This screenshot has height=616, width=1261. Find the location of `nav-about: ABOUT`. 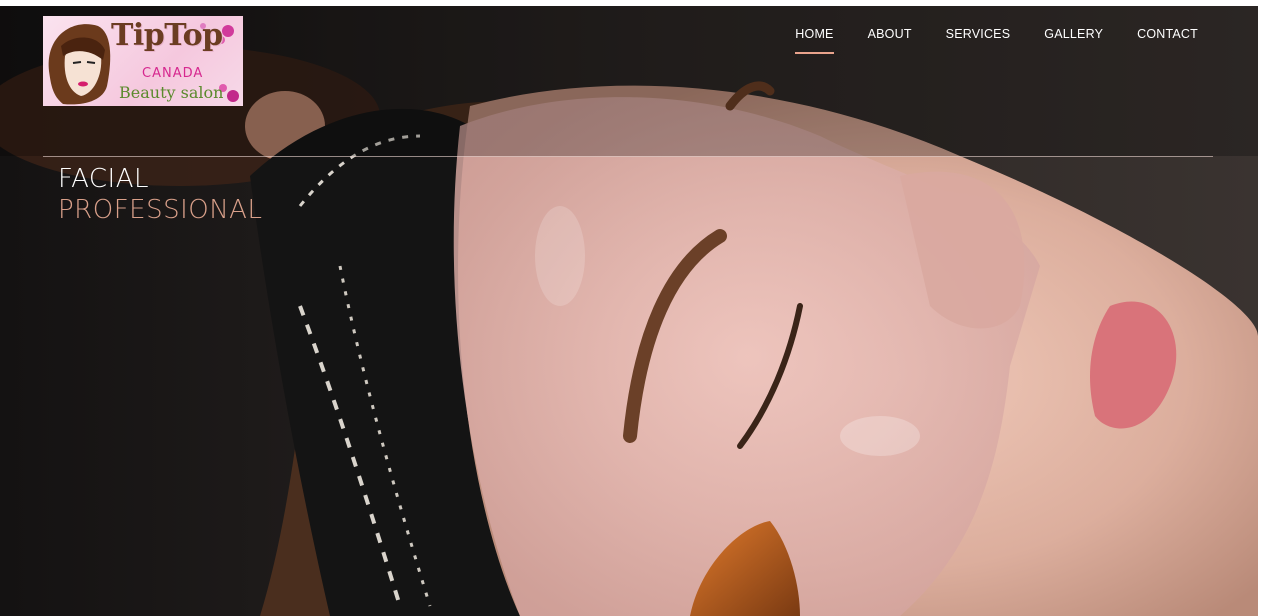

nav-about: ABOUT is located at coordinates (890, 40).